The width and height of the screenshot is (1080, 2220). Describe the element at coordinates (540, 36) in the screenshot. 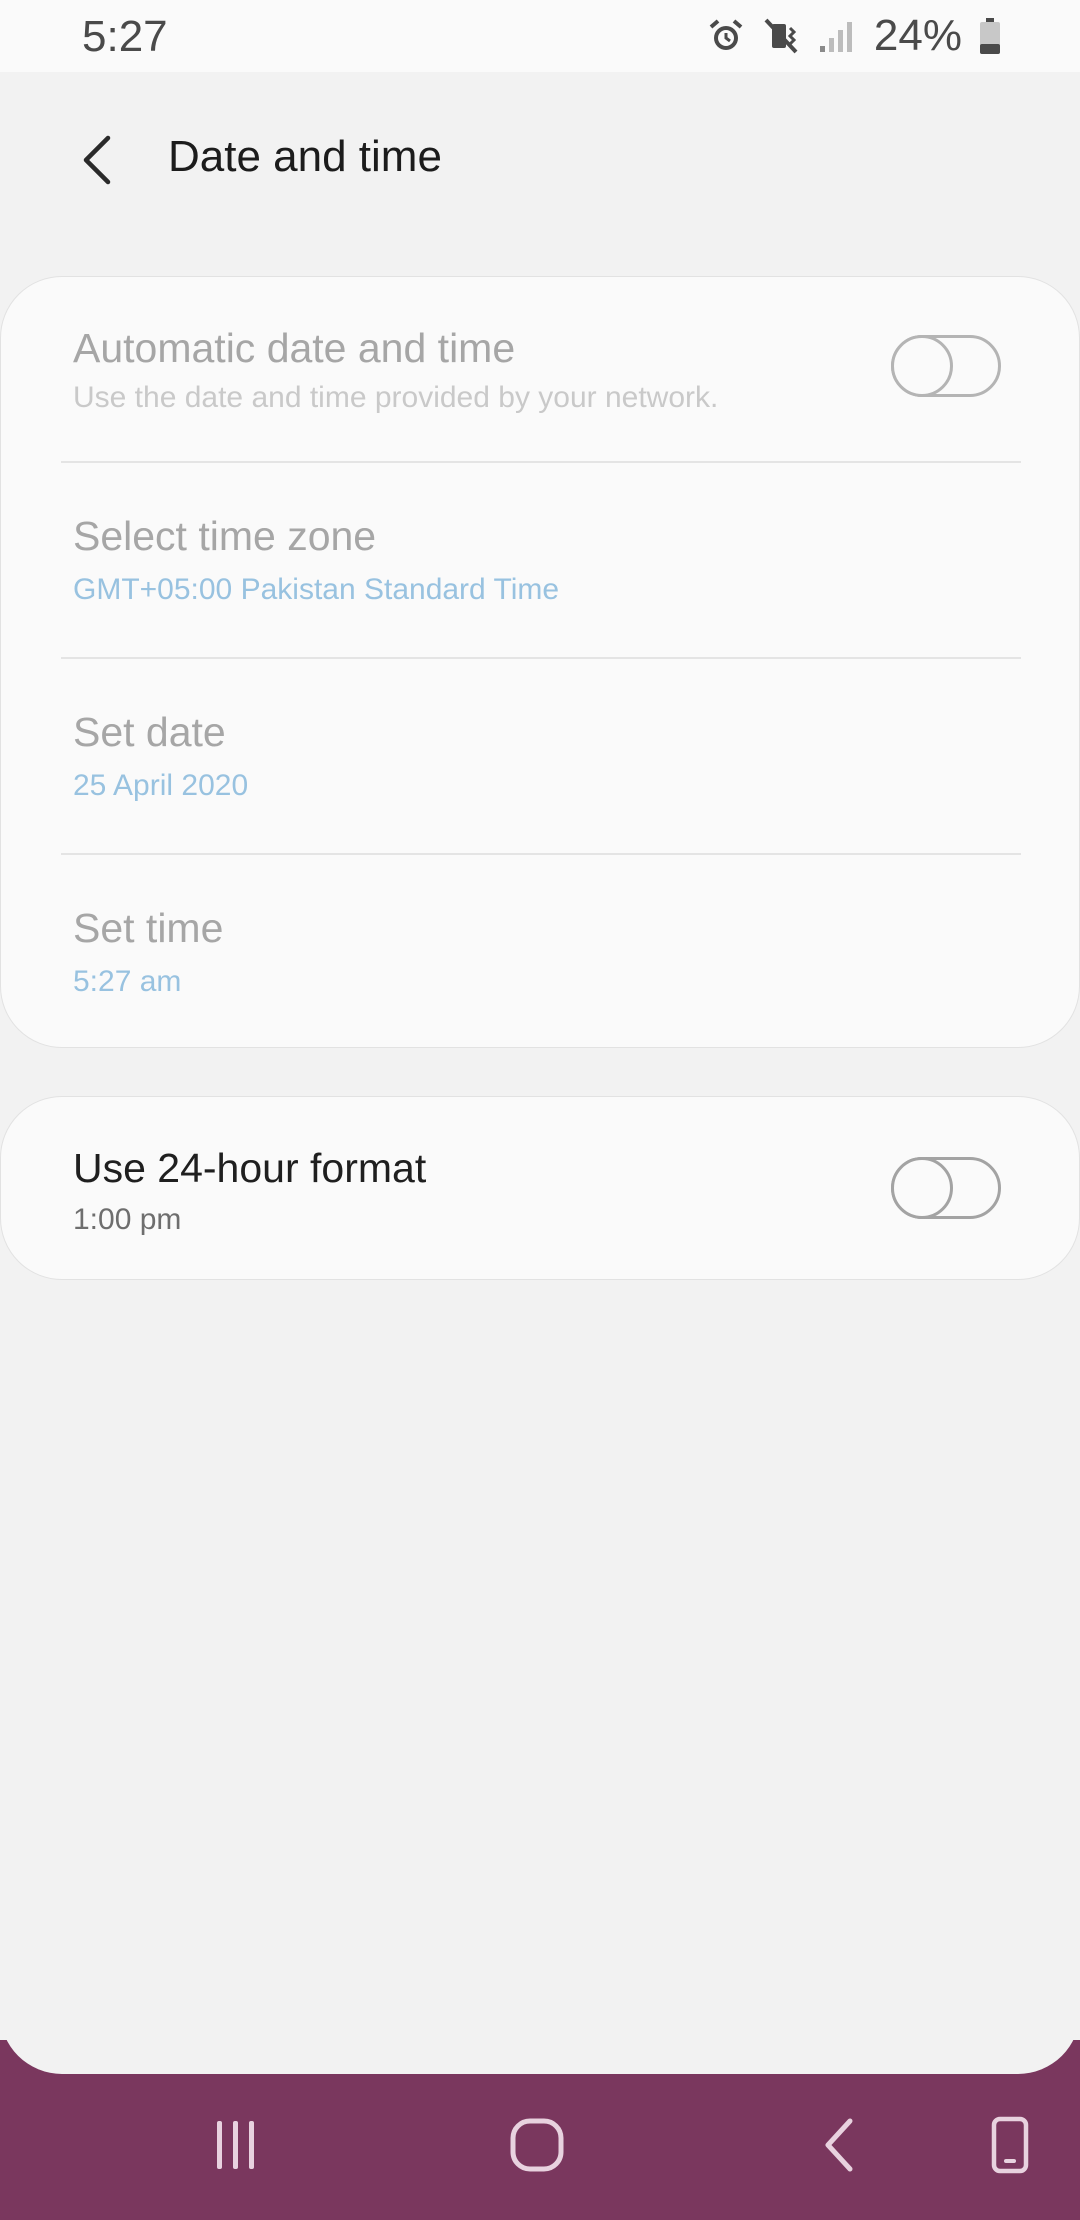

I see `status-bar: 5:27 24%` at that location.